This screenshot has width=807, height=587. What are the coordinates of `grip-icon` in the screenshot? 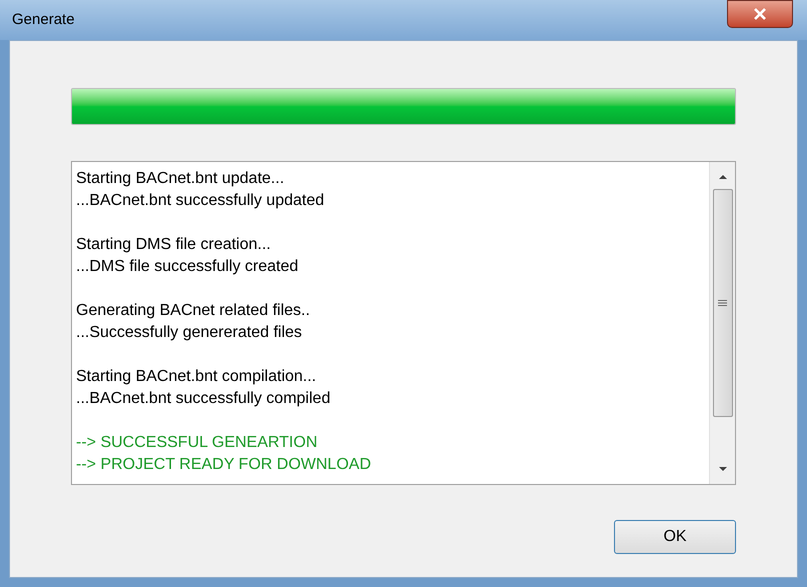 It's located at (722, 303).